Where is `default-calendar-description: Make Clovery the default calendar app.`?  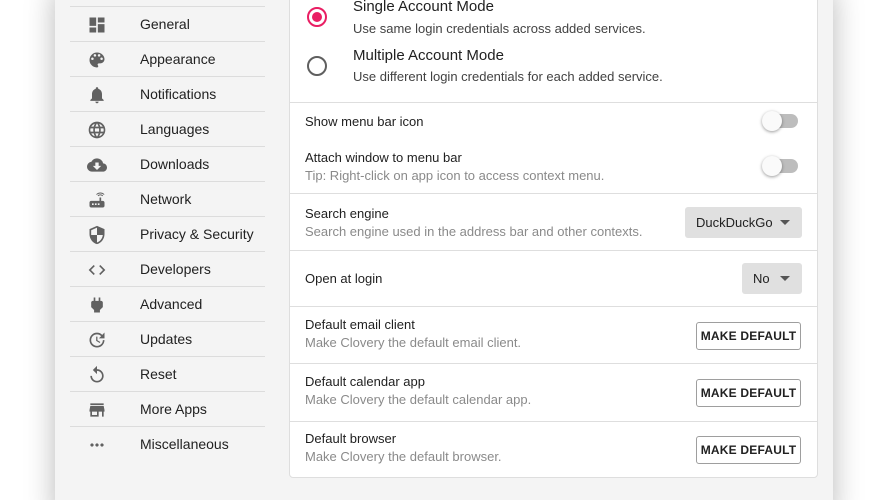 default-calendar-description: Make Clovery the default calendar app. is located at coordinates (418, 399).